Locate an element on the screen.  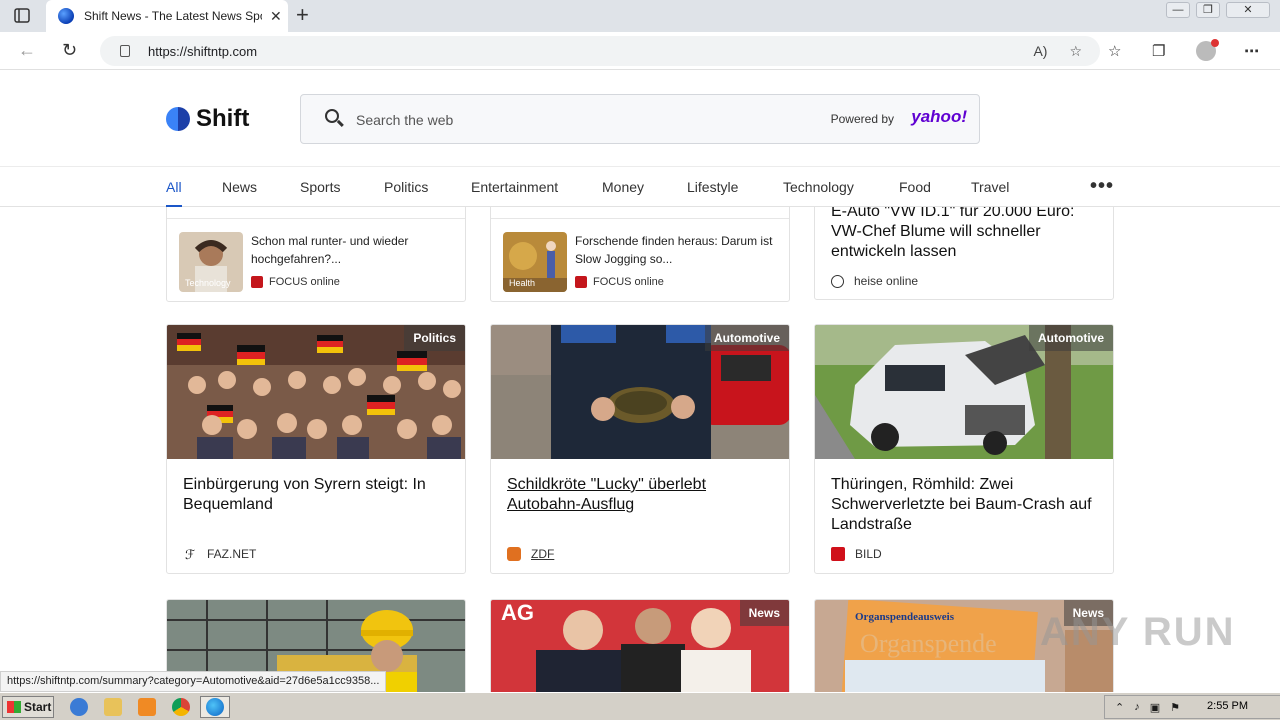
system-tray: ⌃ ♪ ▣ ⚑ is located at coordinates (1192, 707).